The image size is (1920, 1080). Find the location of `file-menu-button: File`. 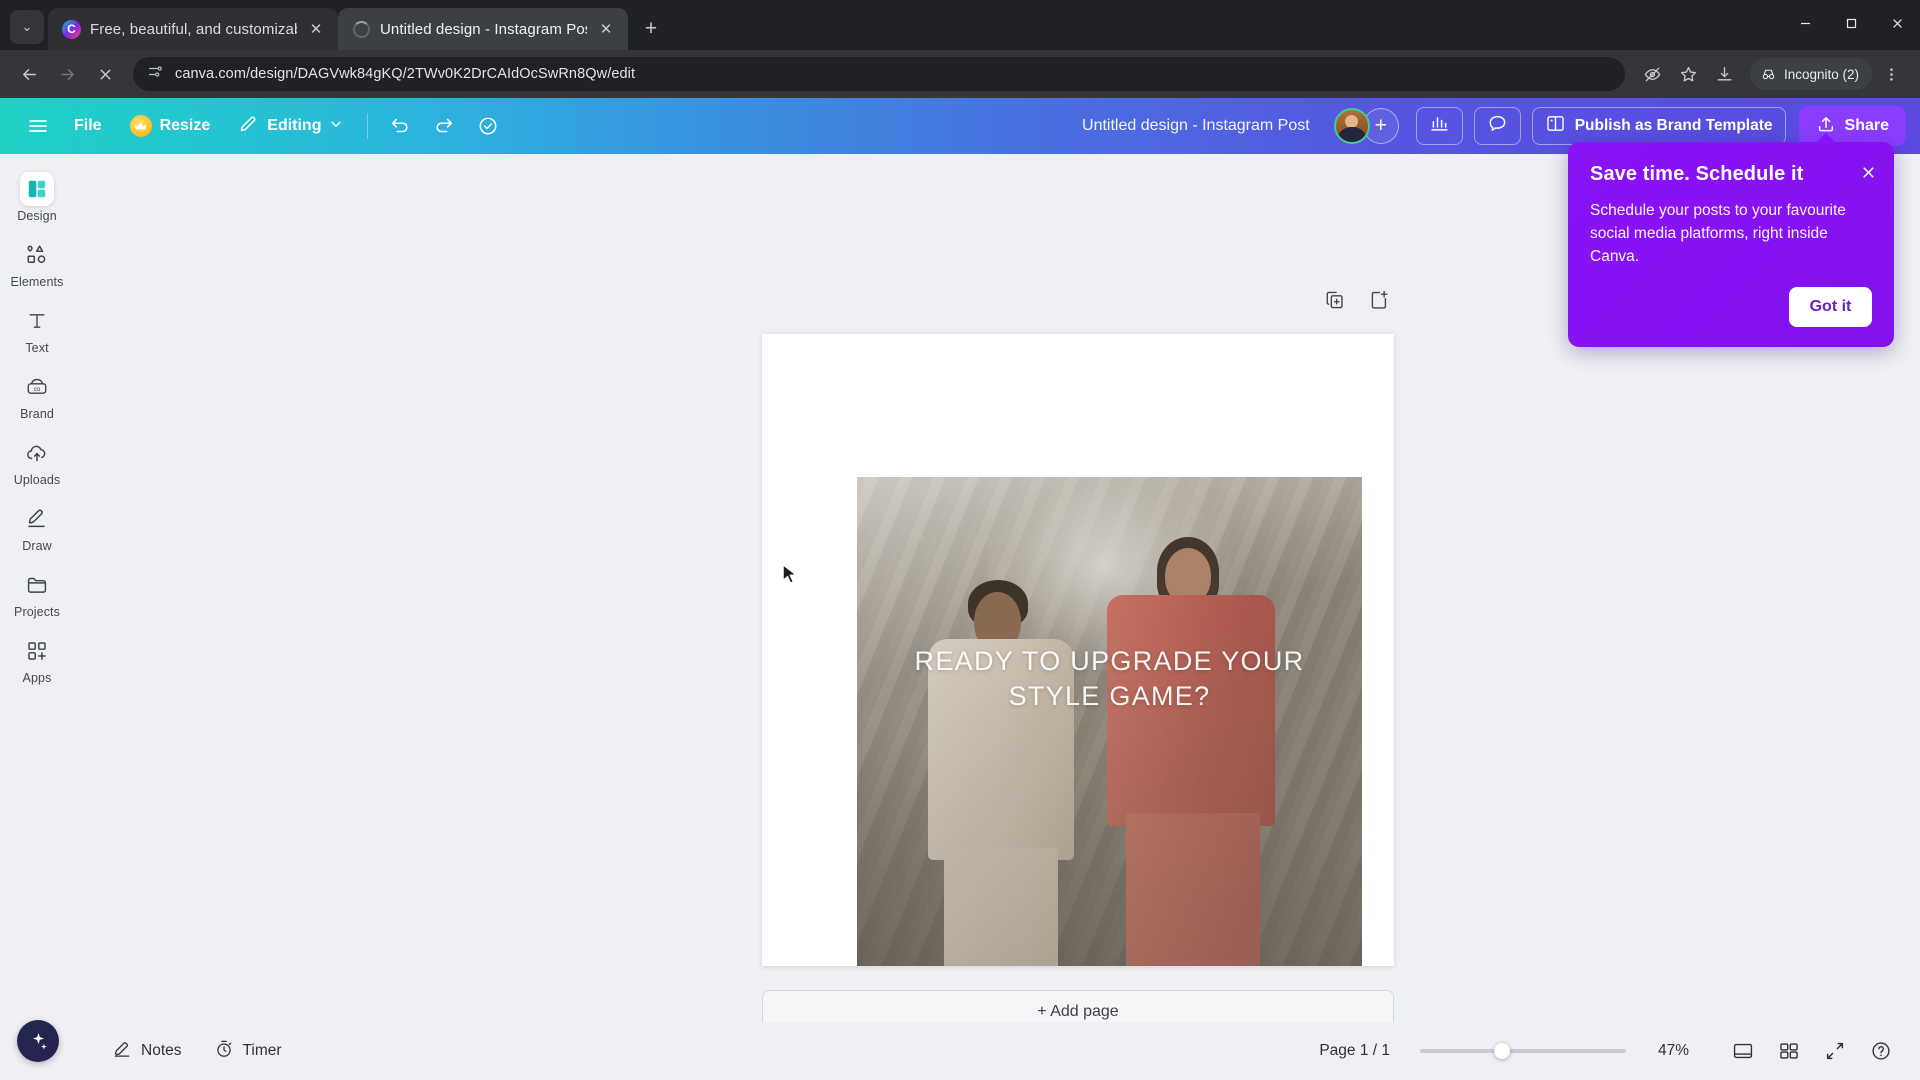

file-menu-button: File is located at coordinates (88, 126).